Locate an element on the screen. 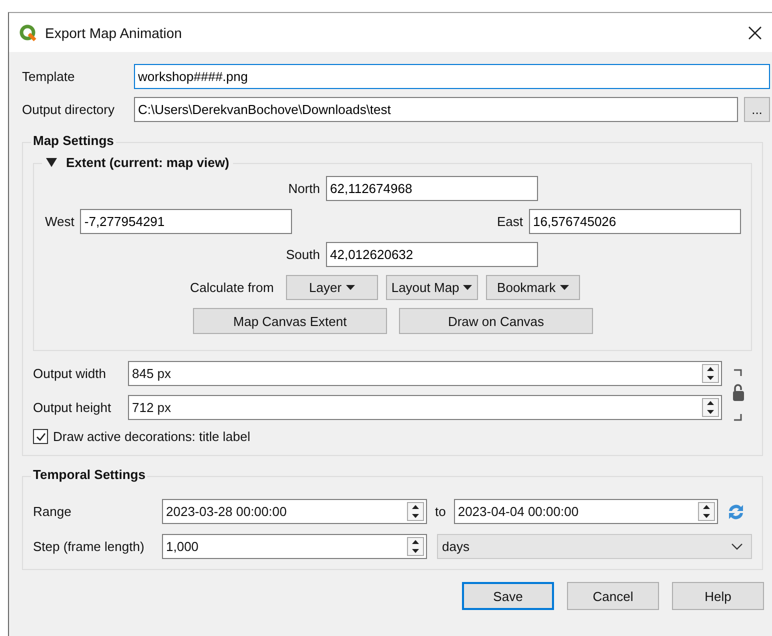 The height and width of the screenshot is (636, 772). field-label: Template is located at coordinates (49, 76).